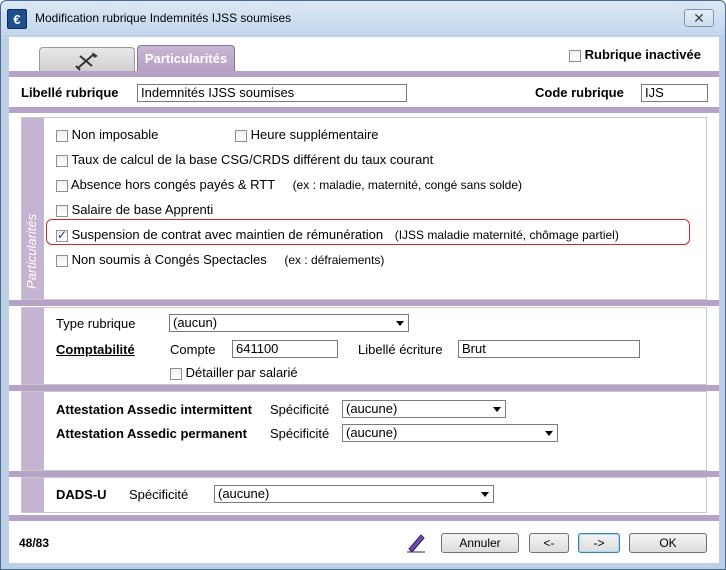 The height and width of the screenshot is (570, 726). I want to click on dadsu-label: DADS-U, so click(81, 494).